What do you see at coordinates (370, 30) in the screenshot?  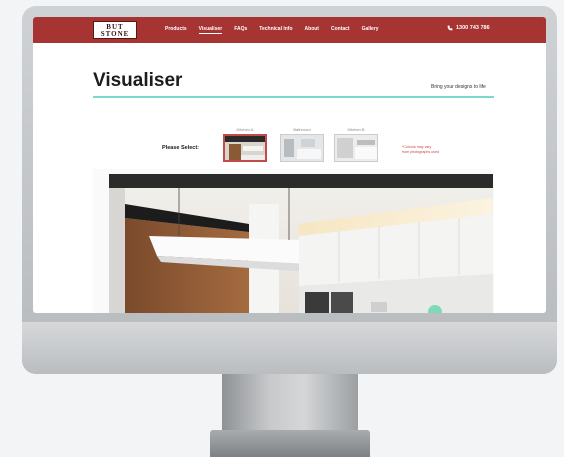 I see `nav-gallery: Gallery` at bounding box center [370, 30].